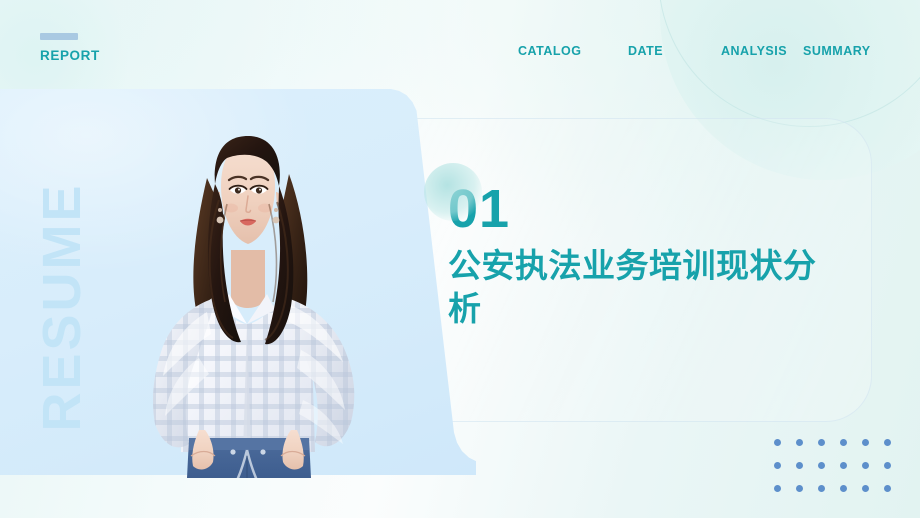 The image size is (920, 518). I want to click on decorative-dot-grid, so click(840, 473).